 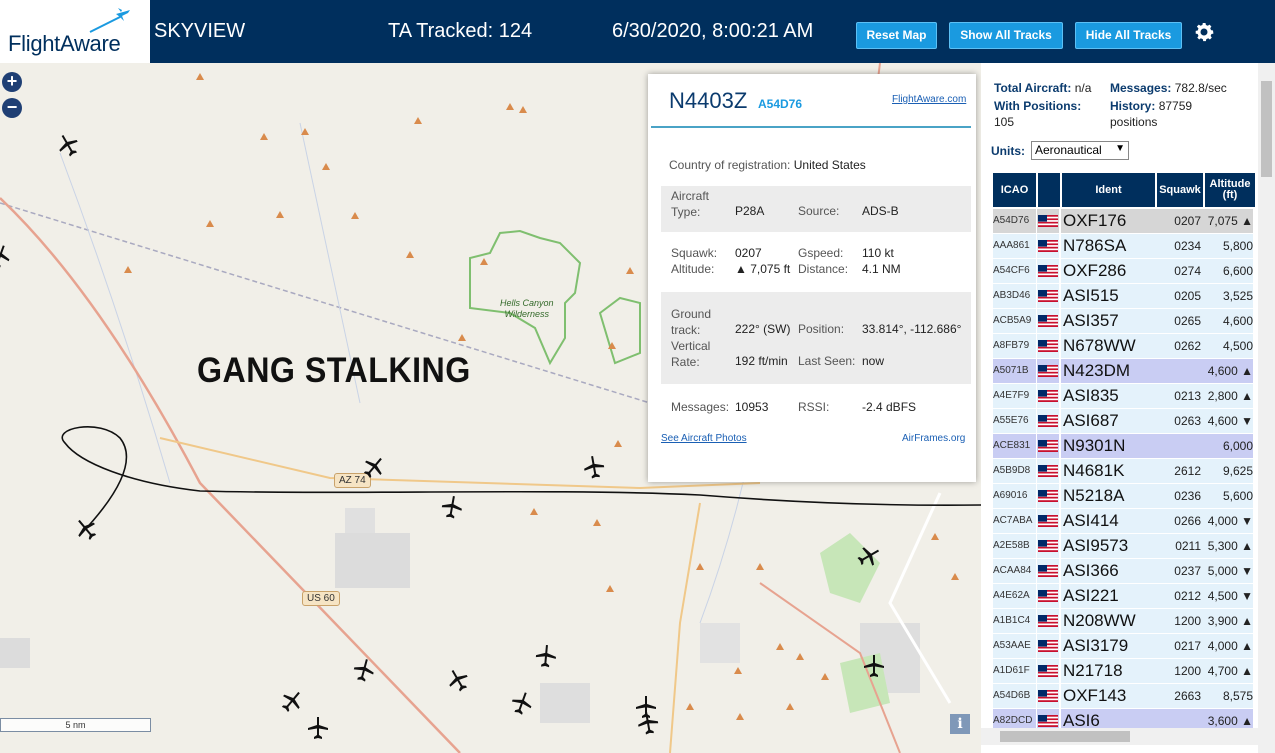 I want to click on ground-track-value: 222° (SW), so click(x=763, y=329).